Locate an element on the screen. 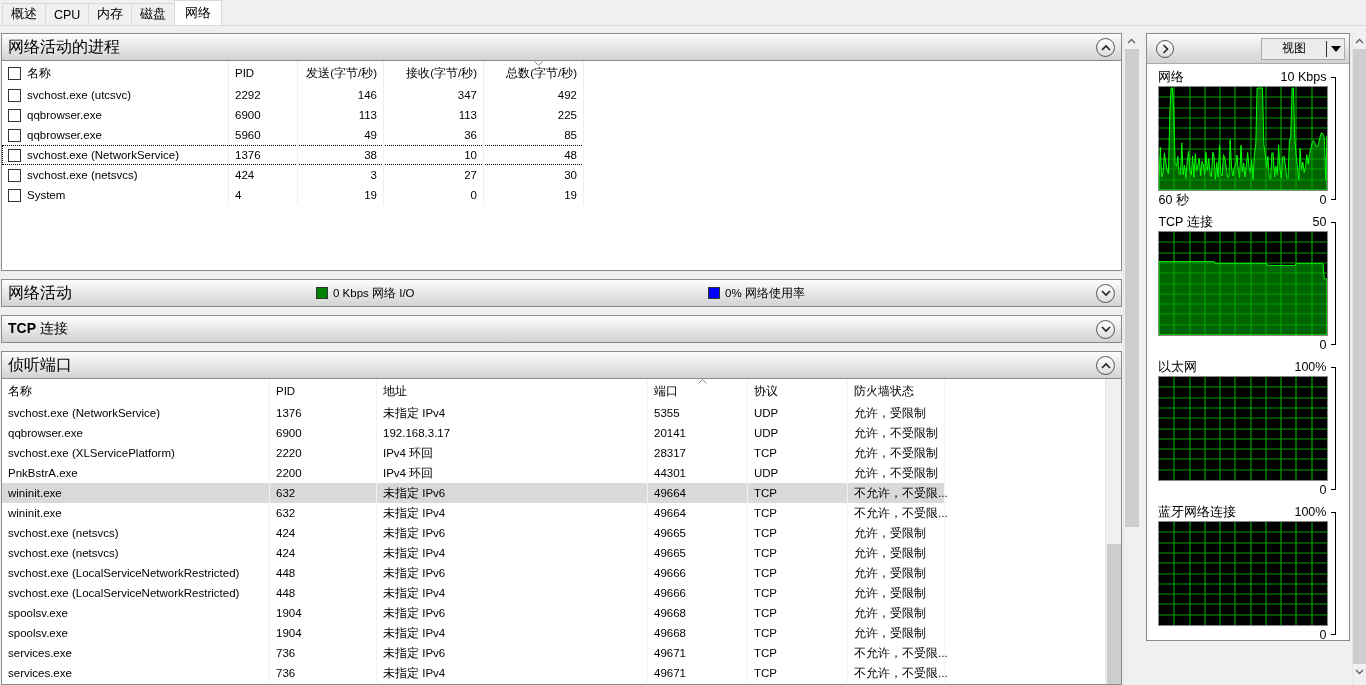 The height and width of the screenshot is (685, 1366). section-header: 网络活动 0 Kbps 网络 I/O 0% 网络使用率 is located at coordinates (562, 293).